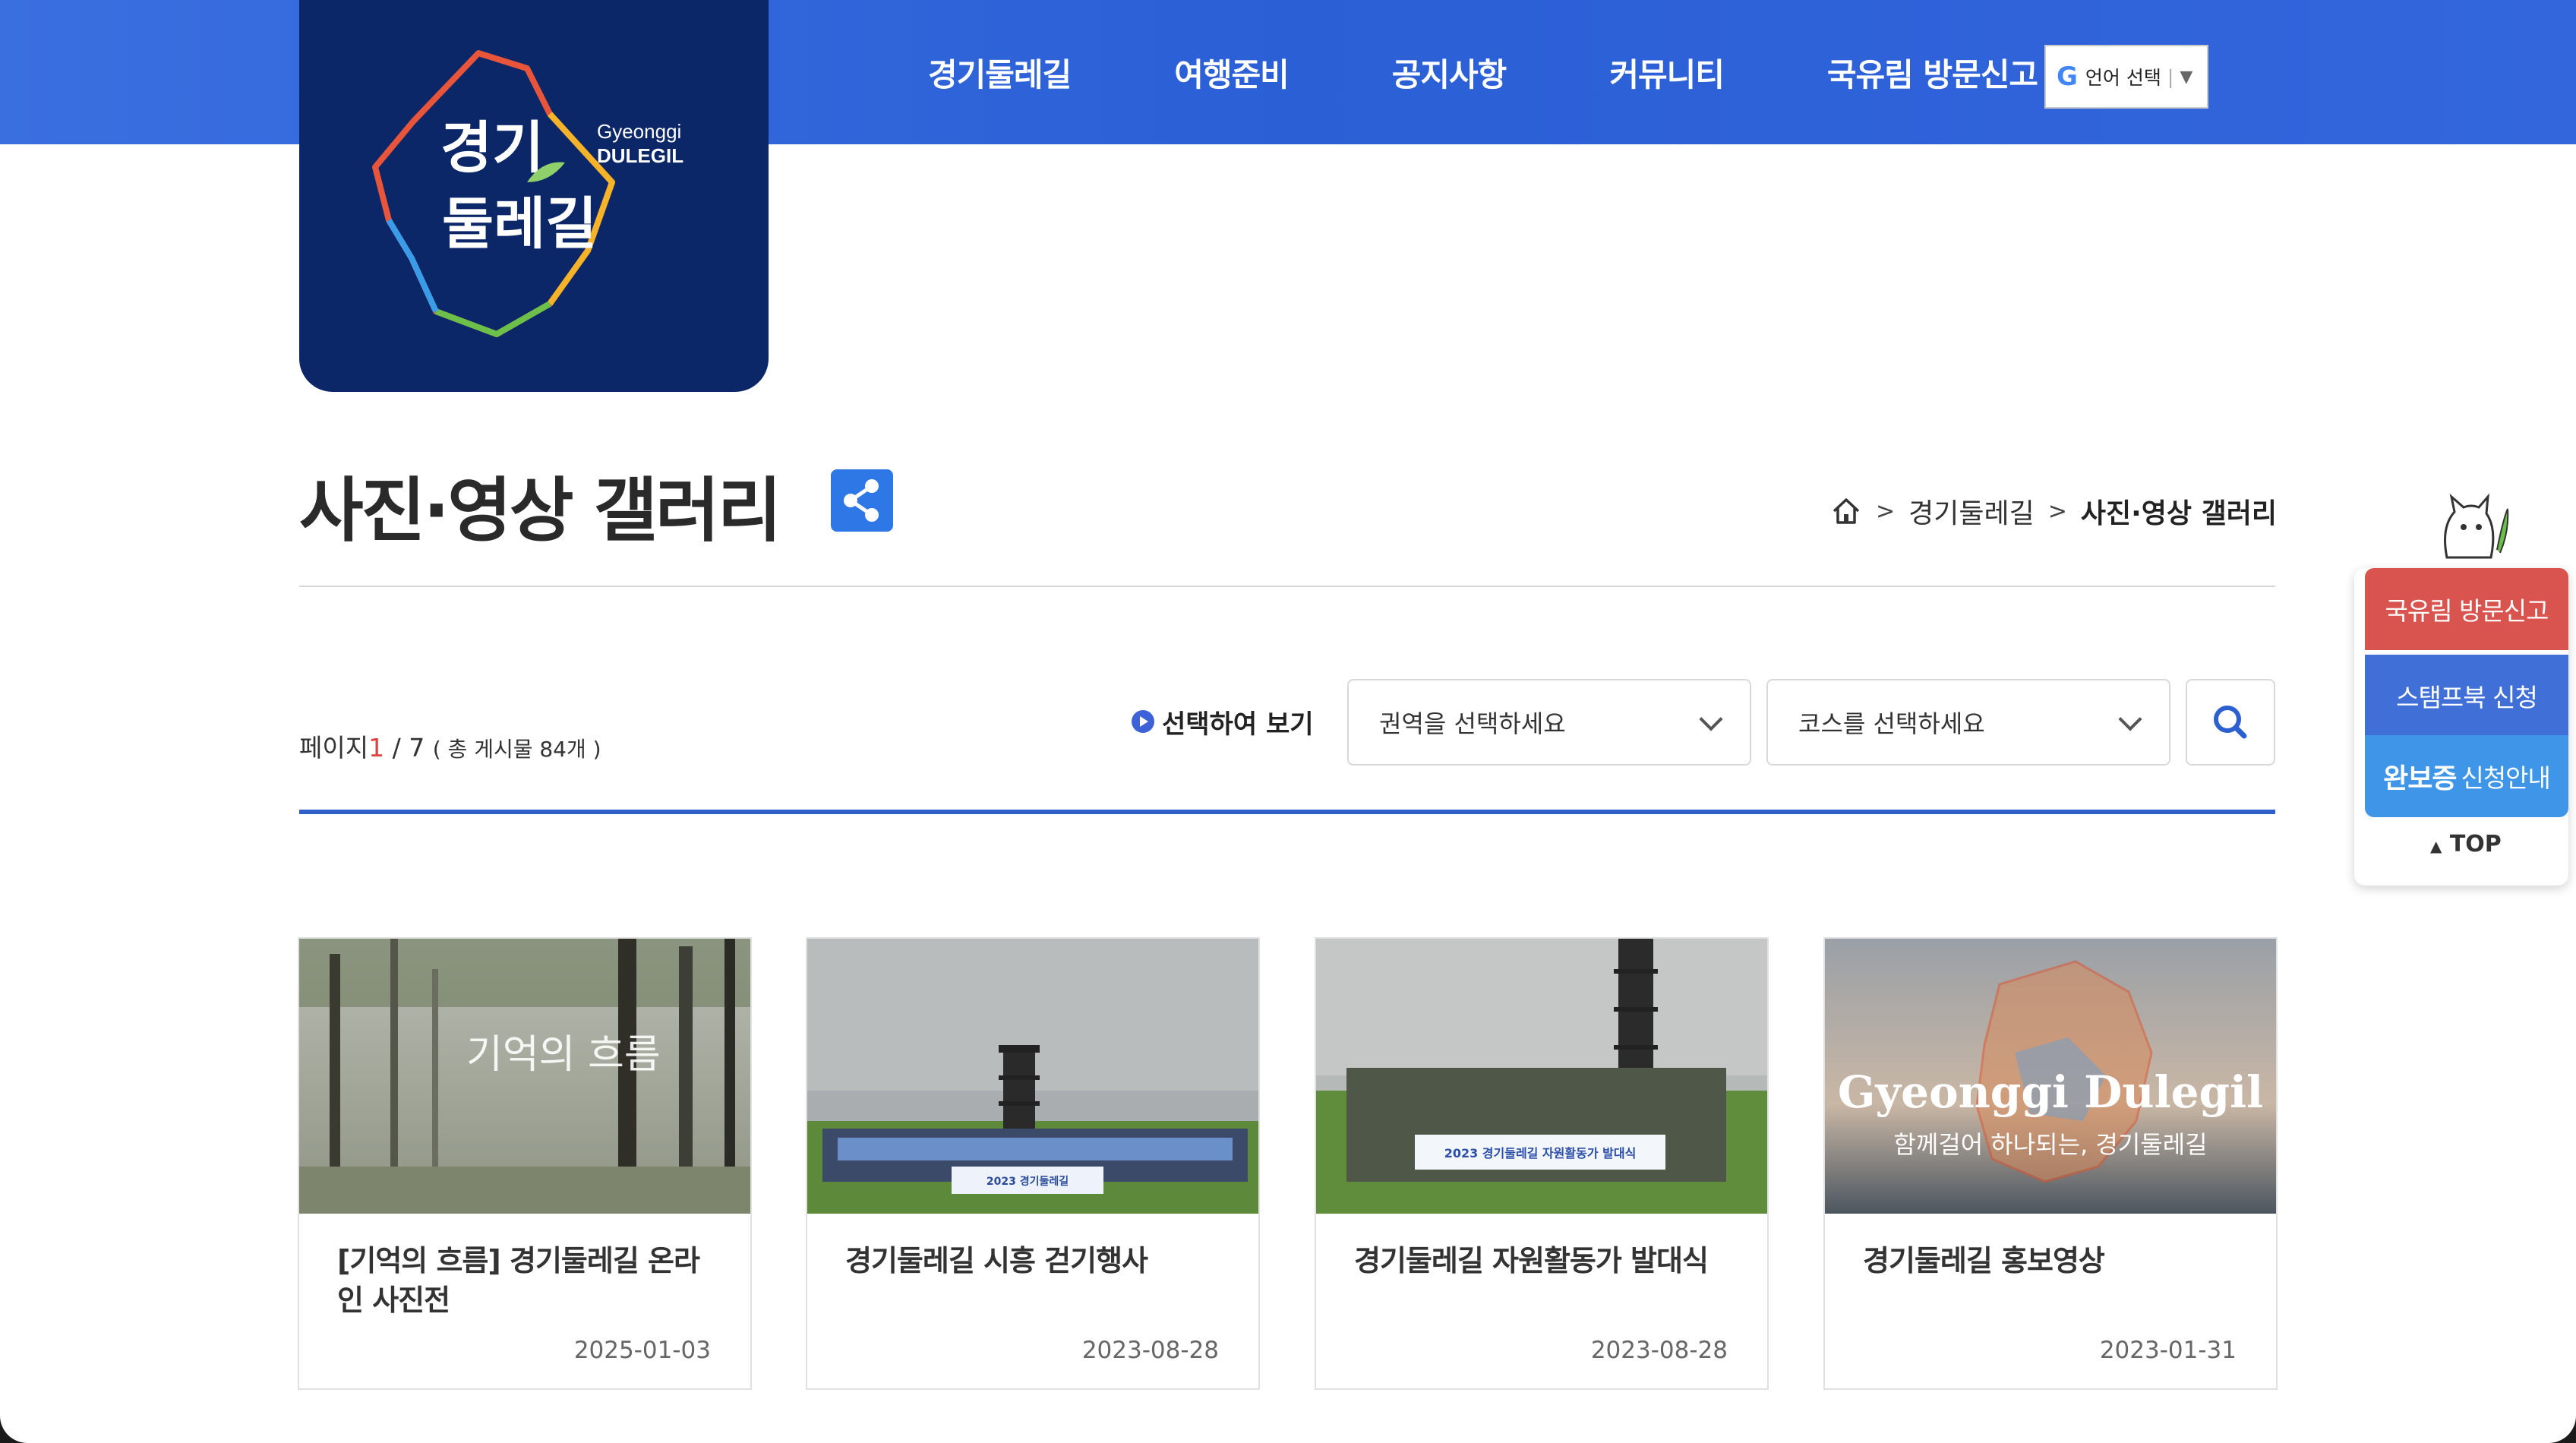 The height and width of the screenshot is (1443, 2576). Describe the element at coordinates (1472, 723) in the screenshot. I see `region-select-placeholder: 권역을 선택하세요` at that location.